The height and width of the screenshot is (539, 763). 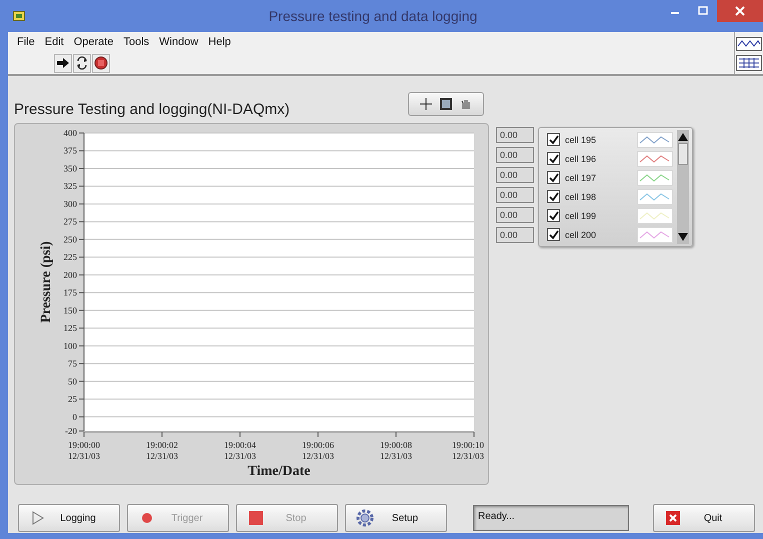 I want to click on cursor-tool-icon, so click(x=426, y=104).